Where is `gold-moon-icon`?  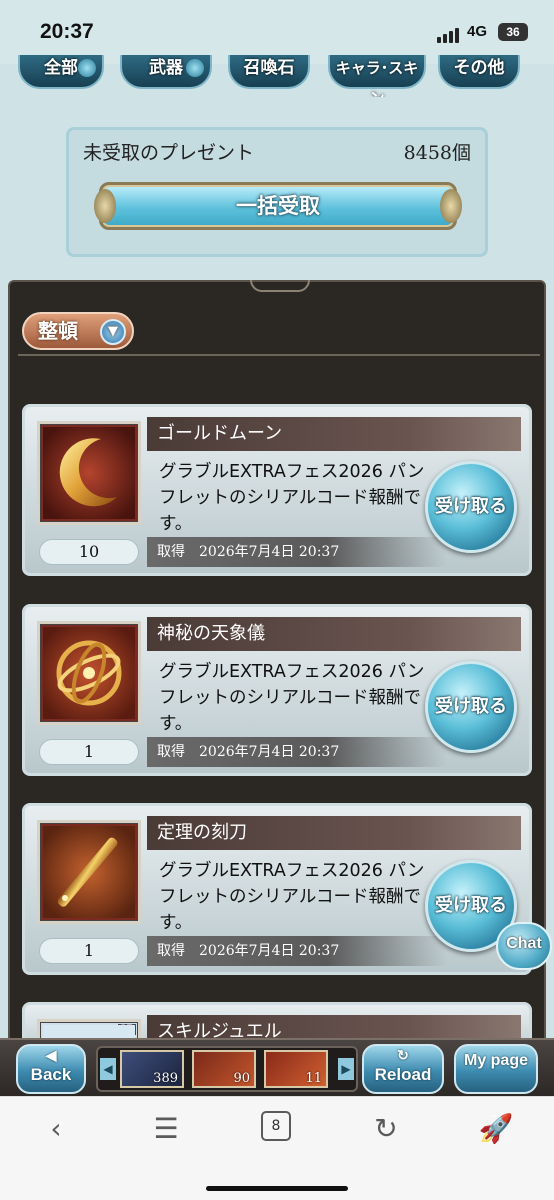
gold-moon-icon is located at coordinates (89, 473).